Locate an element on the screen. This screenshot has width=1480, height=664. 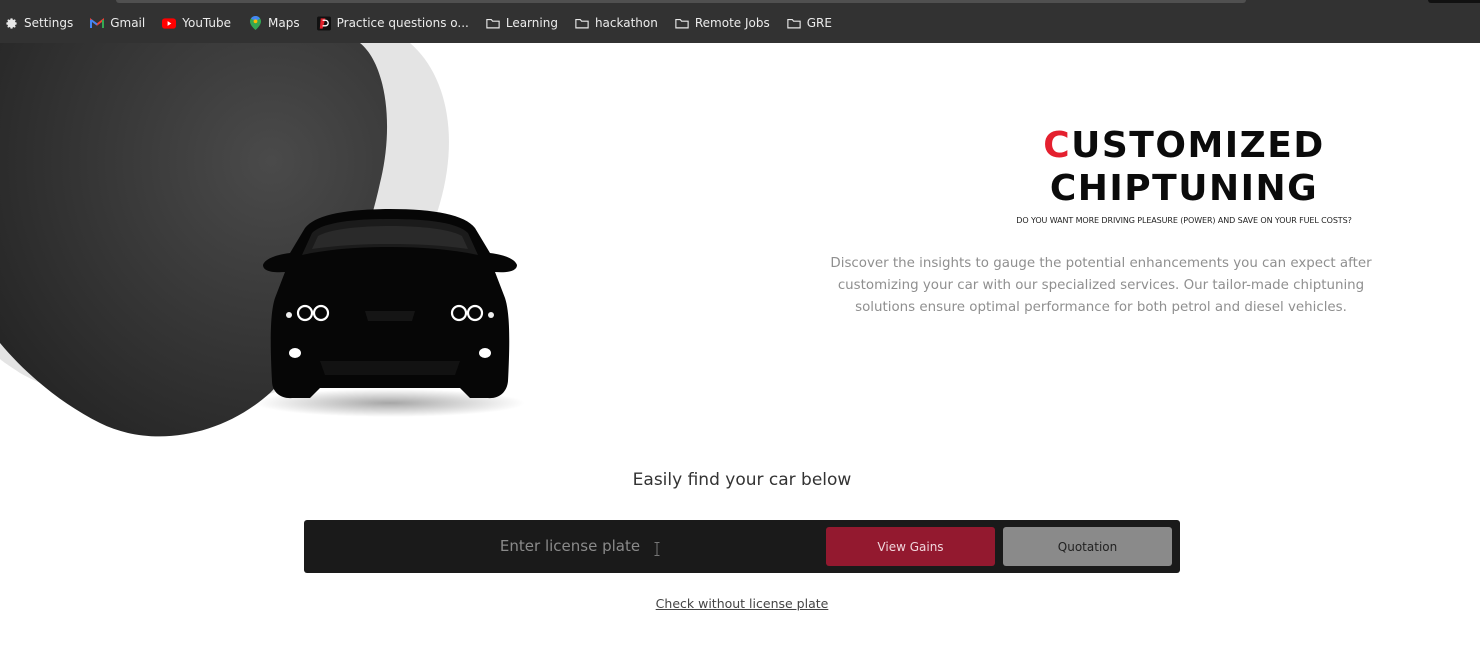
view-gains-button: View Gains is located at coordinates (910, 546).